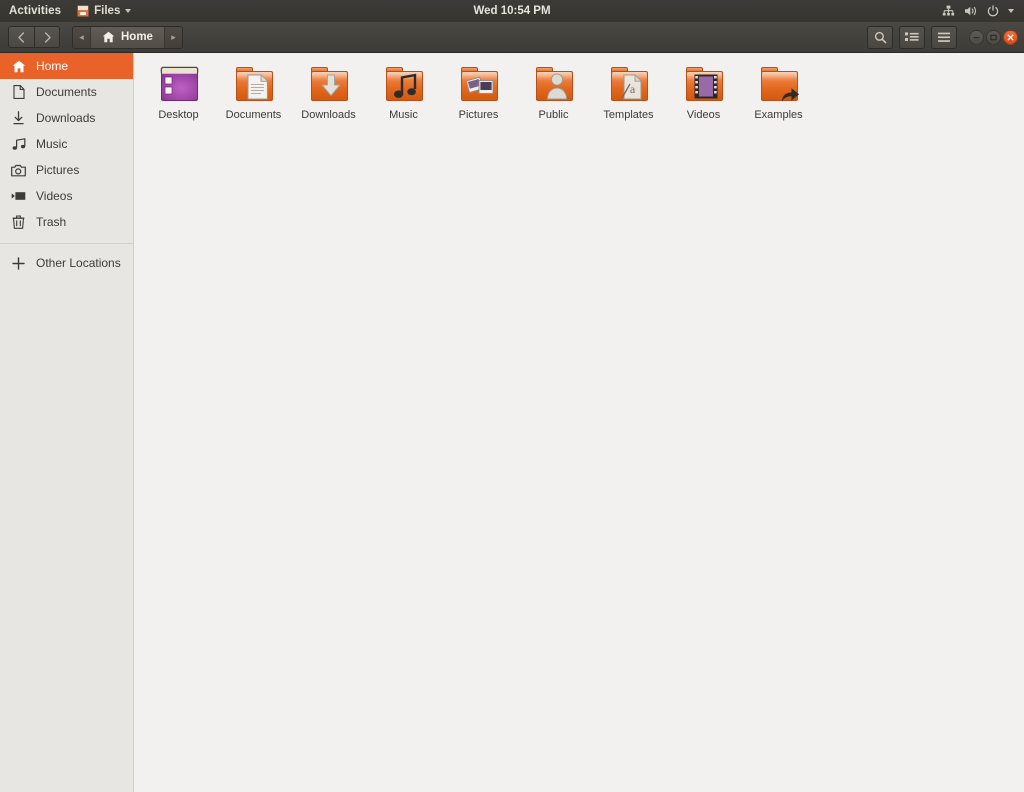  I want to click on breadcrumb: ◂ Home ▸, so click(127, 37).